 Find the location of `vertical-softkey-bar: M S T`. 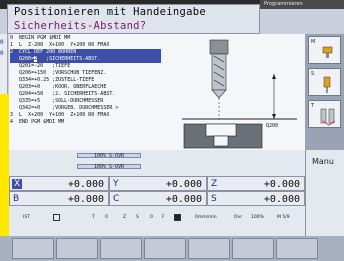

vertical-softkey-bar: M S T is located at coordinates (324, 92).